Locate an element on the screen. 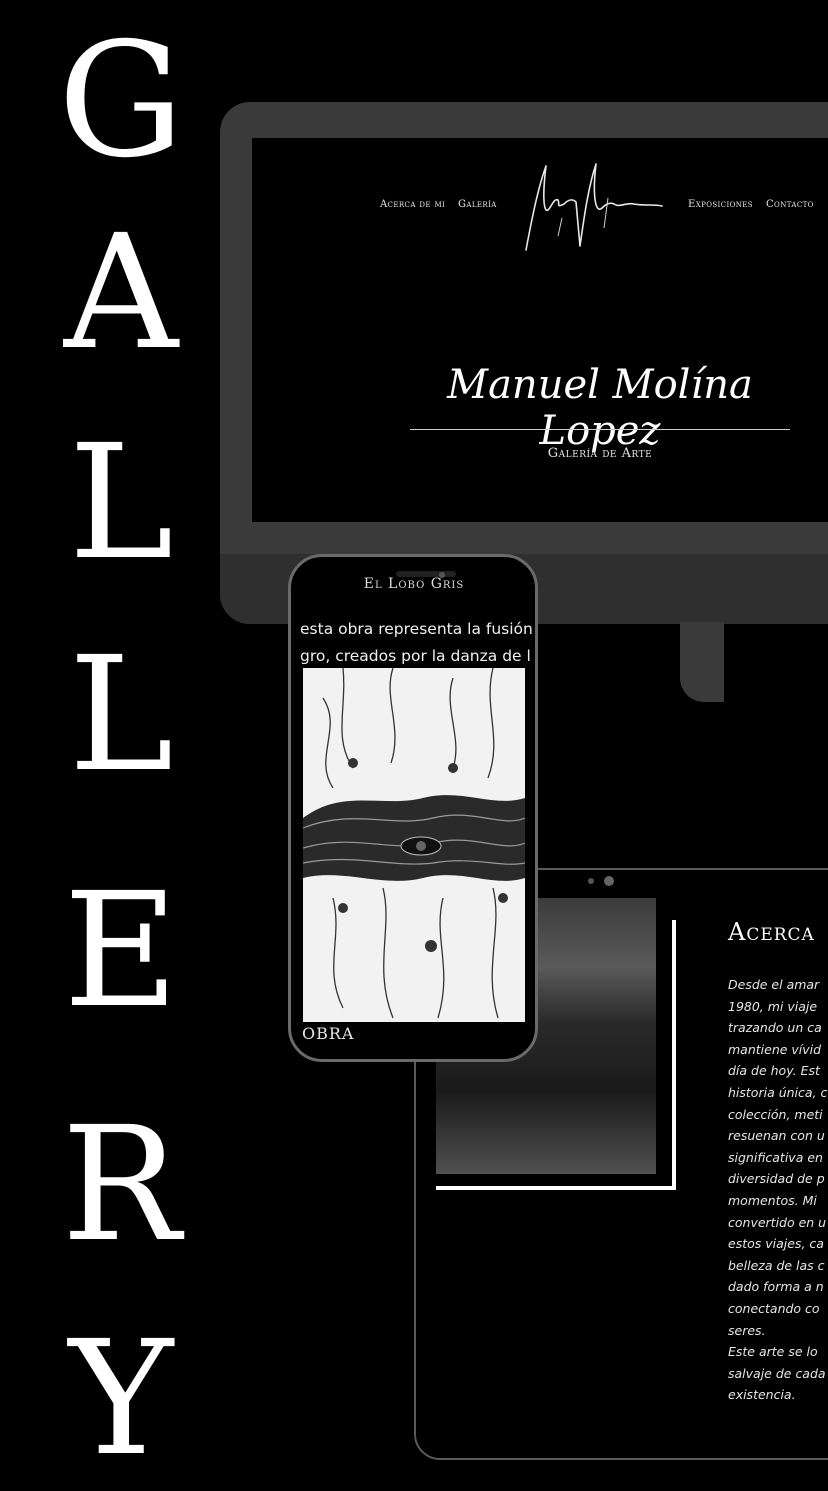 This screenshot has width=828, height=1491. about-line: Este arte se lo is located at coordinates (773, 1352).